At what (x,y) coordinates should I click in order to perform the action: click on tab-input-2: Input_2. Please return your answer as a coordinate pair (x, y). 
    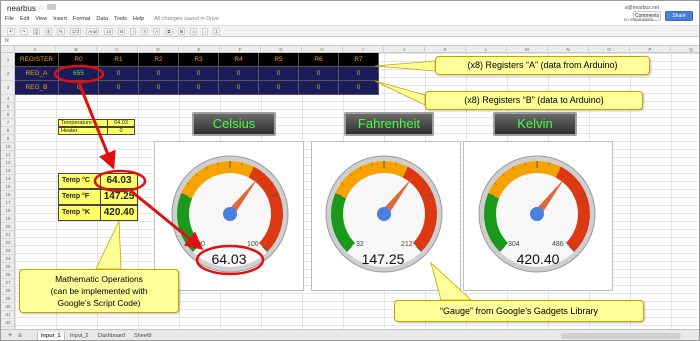
    Looking at the image, I should click on (79, 336).